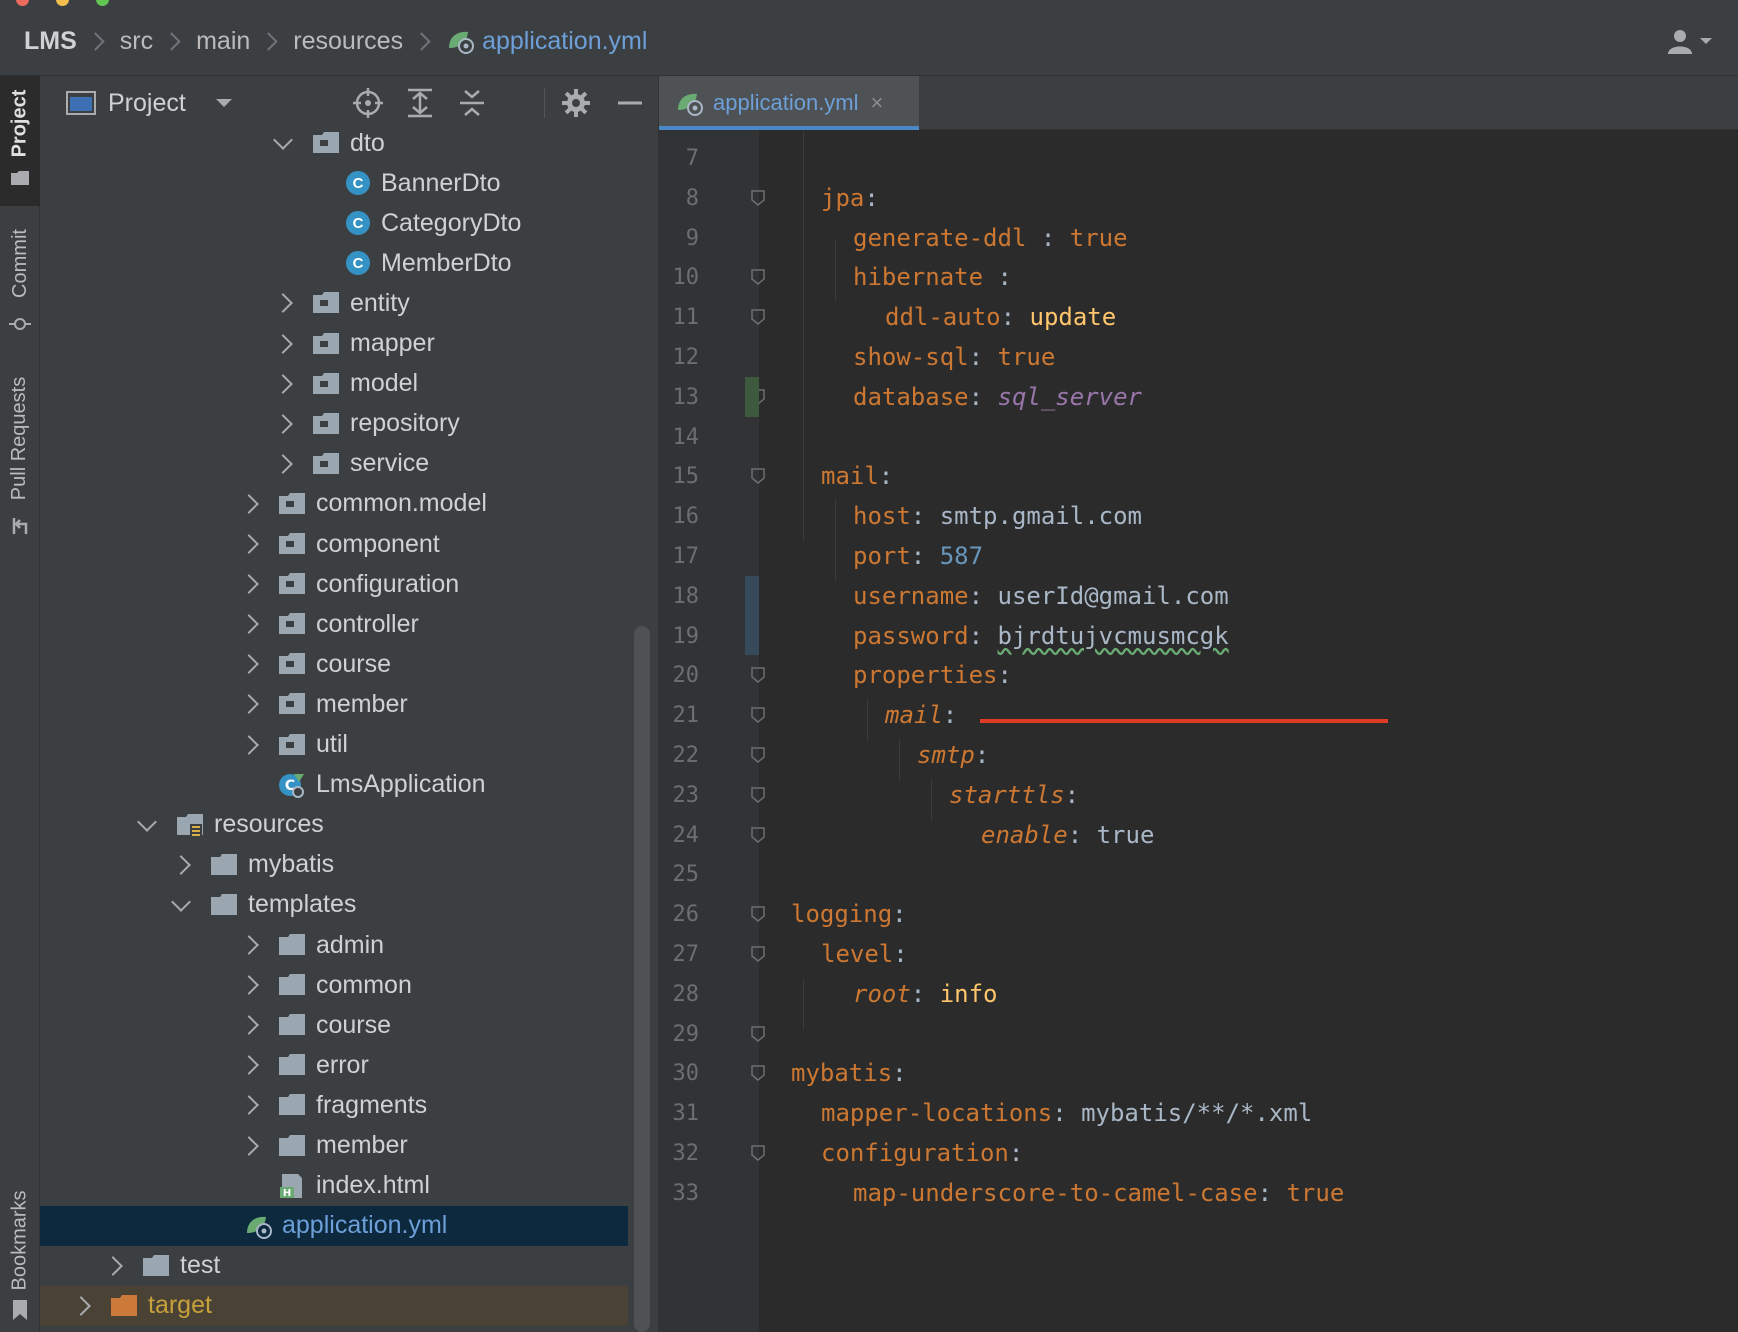 Image resolution: width=1738 pixels, height=1332 pixels. Describe the element at coordinates (334, 544) in the screenshot. I see `tree-item: component` at that location.